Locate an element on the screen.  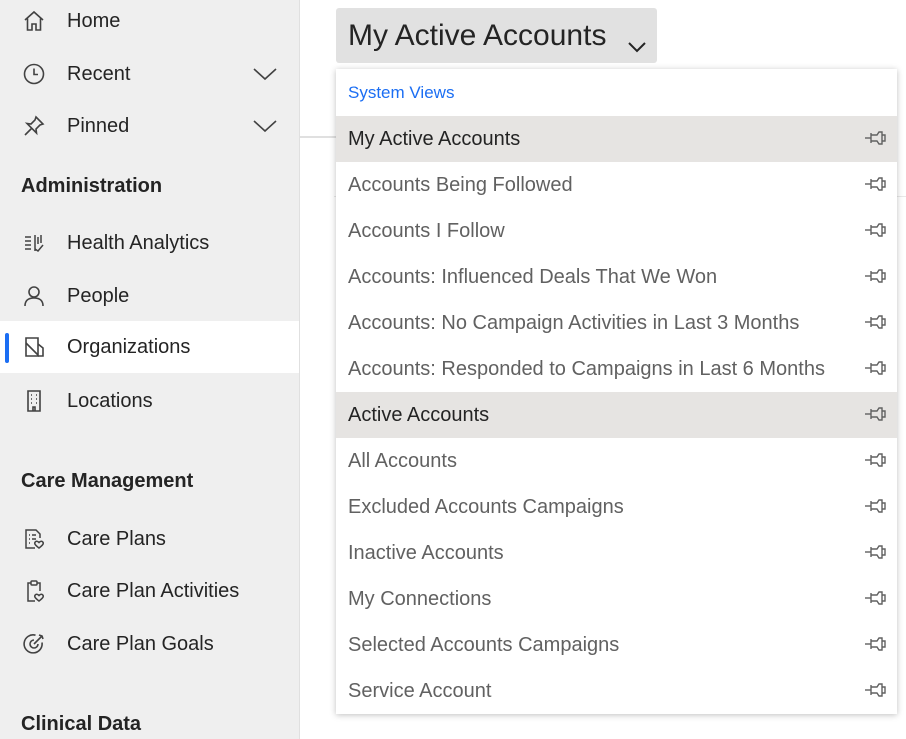
dropdown-item: Accounts Being Followed is located at coordinates (616, 185).